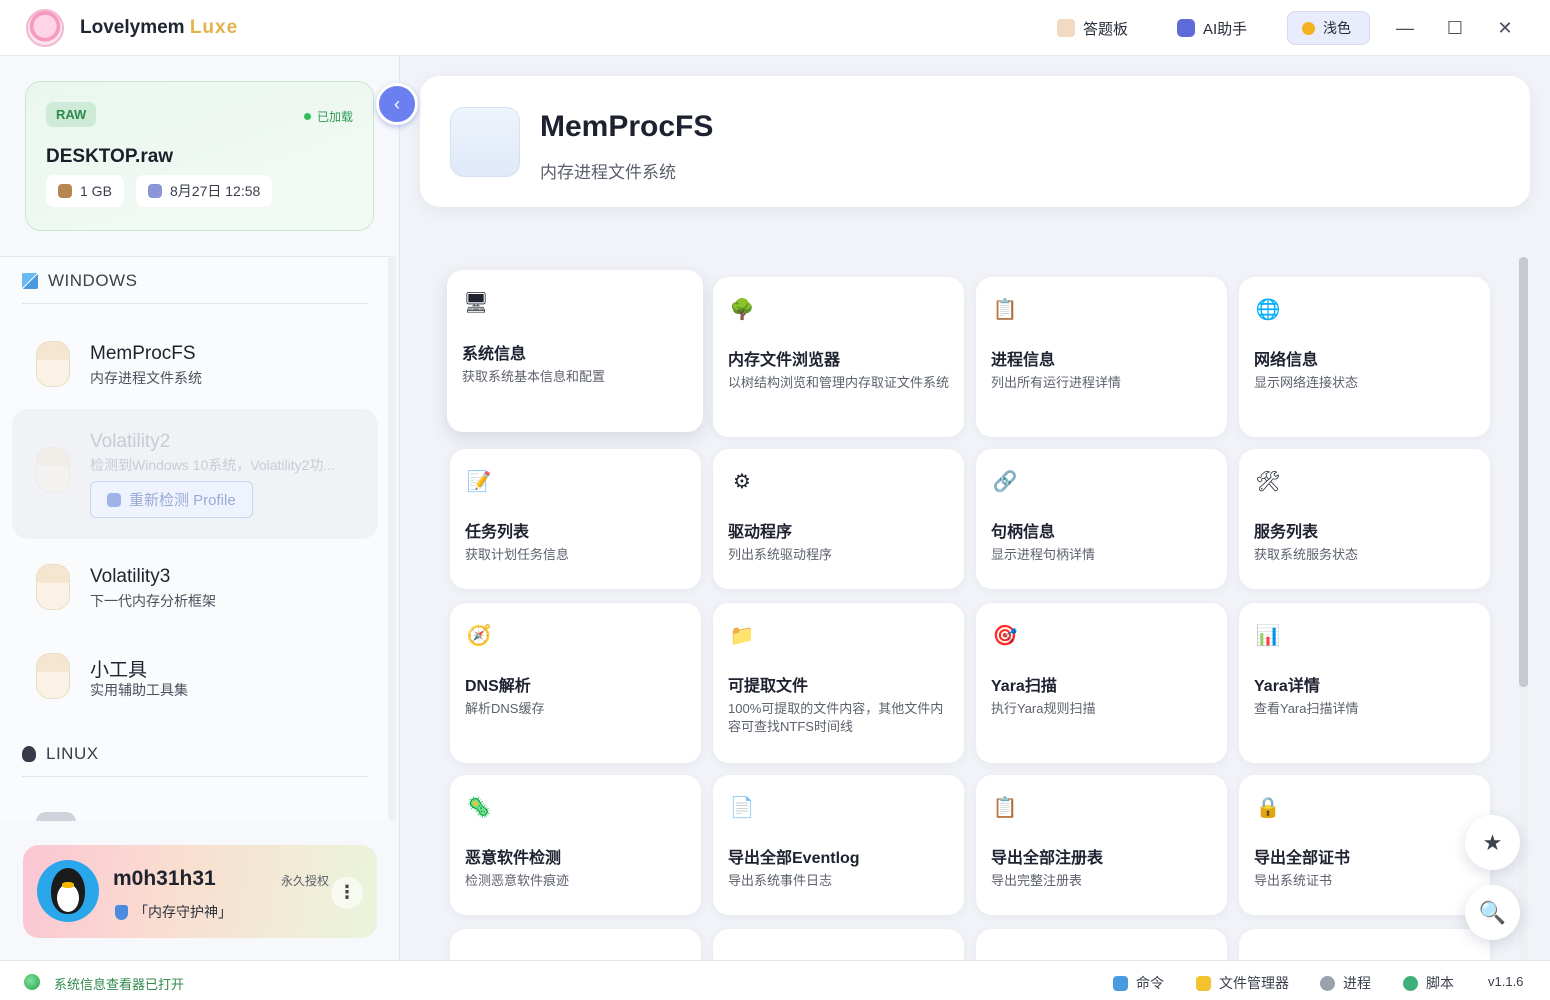 This screenshot has width=1550, height=1000. Describe the element at coordinates (29, 754) in the screenshot. I see `penguin-icon` at that location.